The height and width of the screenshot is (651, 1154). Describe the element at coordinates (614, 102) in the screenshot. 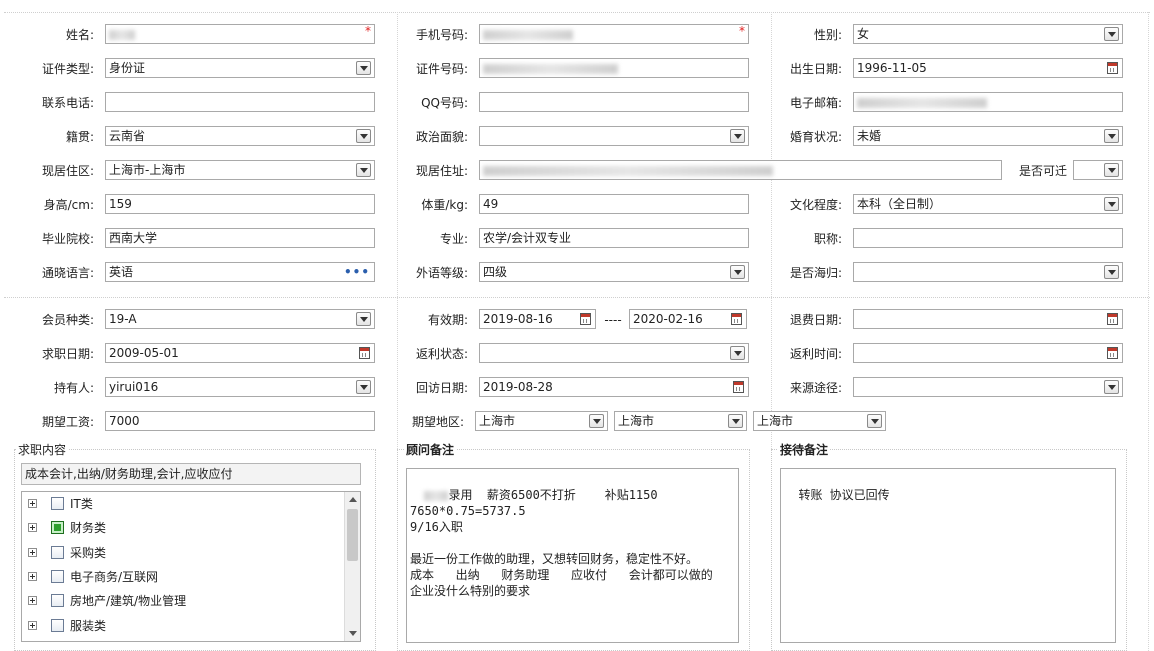

I see `qq-input` at that location.